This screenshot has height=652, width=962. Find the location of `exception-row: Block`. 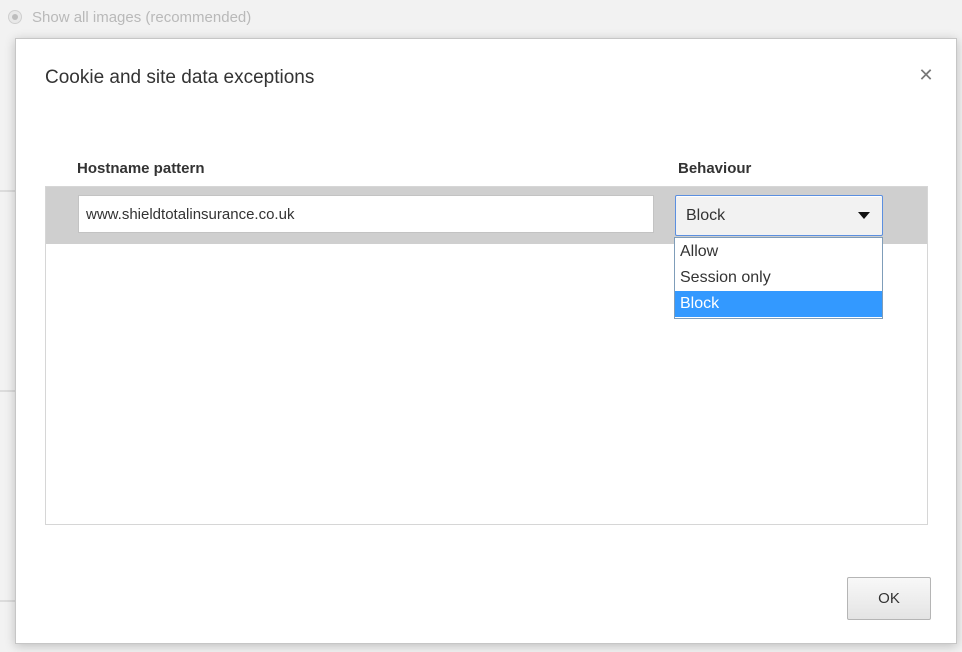

exception-row: Block is located at coordinates (486, 215).